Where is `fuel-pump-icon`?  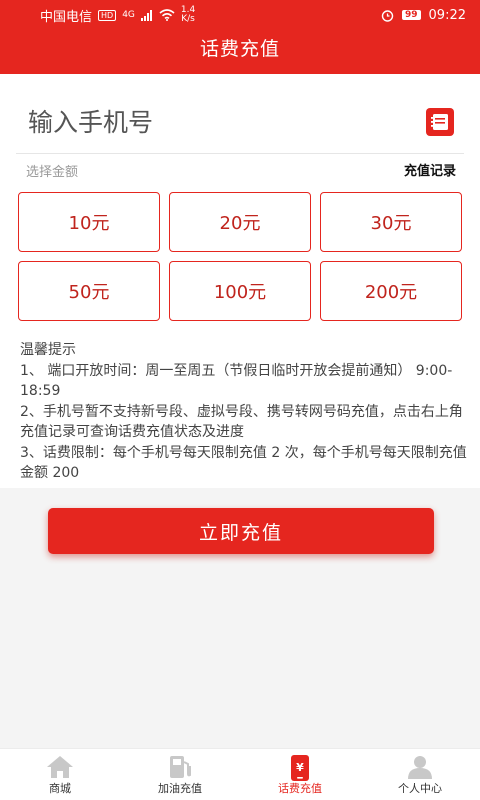
fuel-pump-icon is located at coordinates (180, 767).